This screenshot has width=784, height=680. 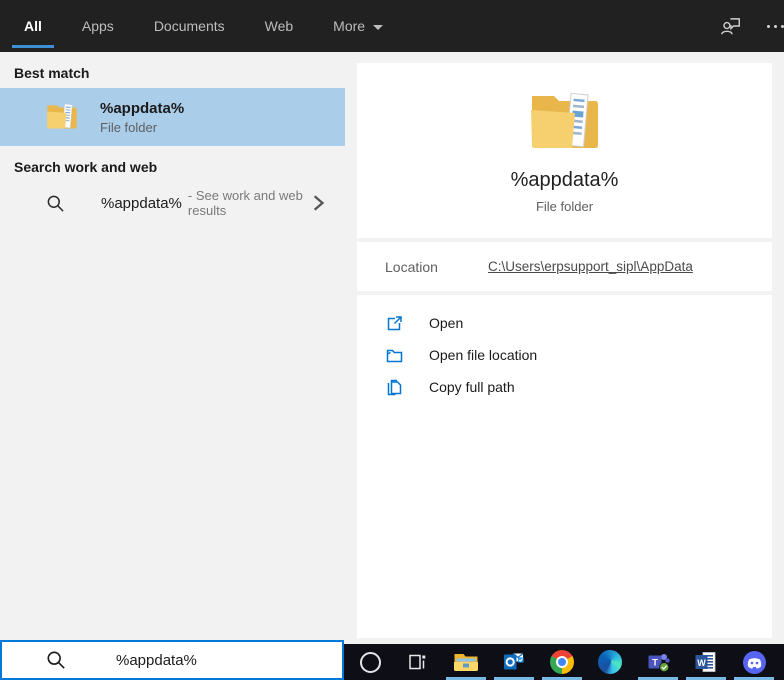 I want to click on tab-web: Web, so click(x=279, y=26).